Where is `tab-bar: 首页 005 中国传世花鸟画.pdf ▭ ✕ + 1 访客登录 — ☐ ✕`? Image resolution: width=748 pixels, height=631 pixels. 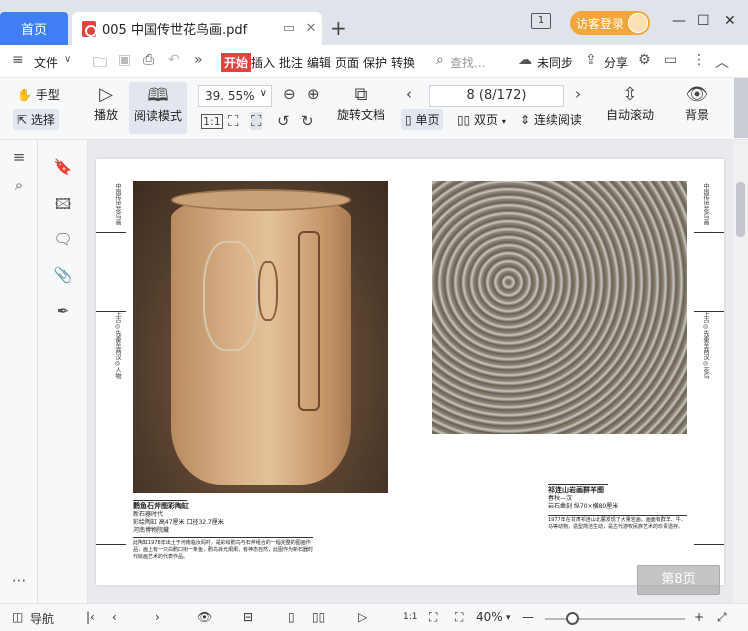 tab-bar: 首页 005 中国传世花鸟画.pdf ▭ ✕ + 1 访客登录 — ☐ ✕ is located at coordinates (374, 22).